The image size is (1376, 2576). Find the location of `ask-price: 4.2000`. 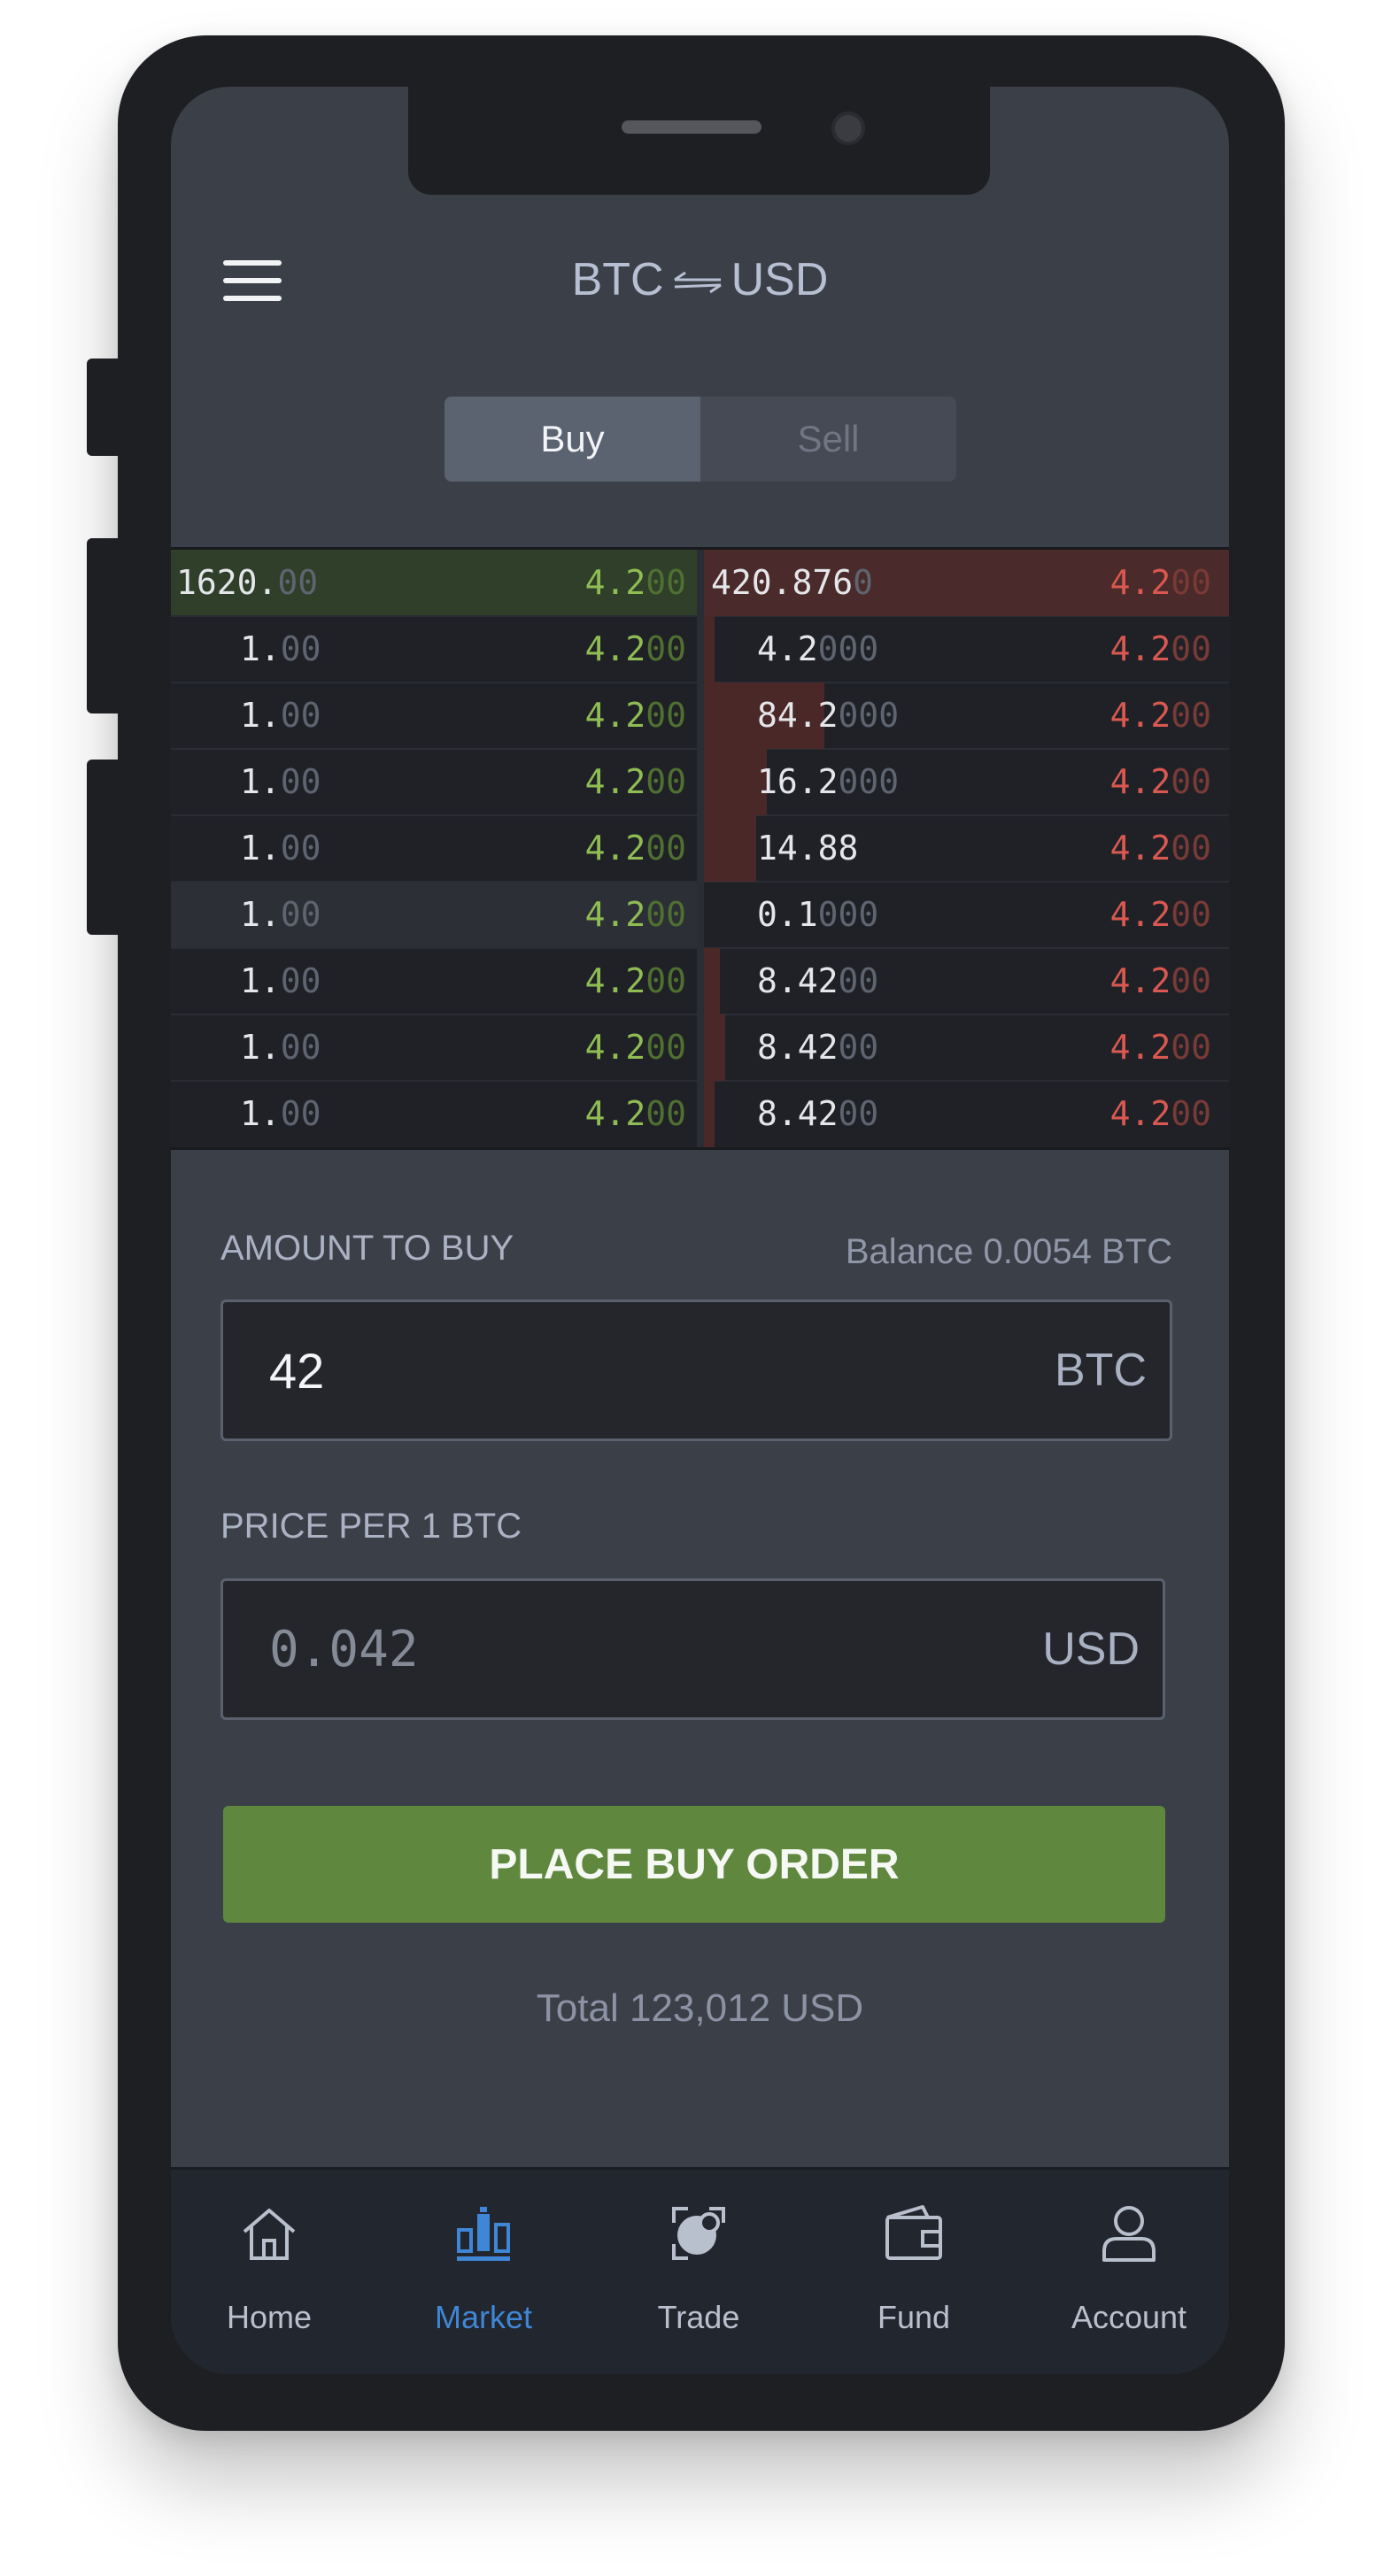

ask-price: 4.2000 is located at coordinates (817, 649).